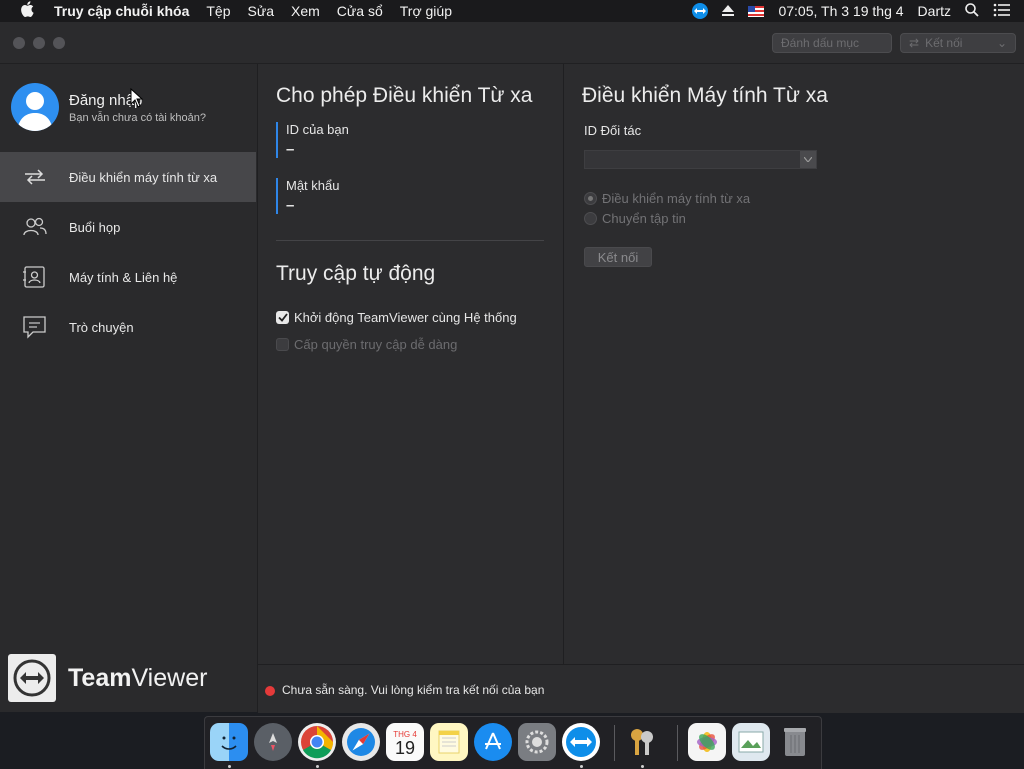  Describe the element at coordinates (618, 257) in the screenshot. I see `connect-button: Kết nối` at that location.